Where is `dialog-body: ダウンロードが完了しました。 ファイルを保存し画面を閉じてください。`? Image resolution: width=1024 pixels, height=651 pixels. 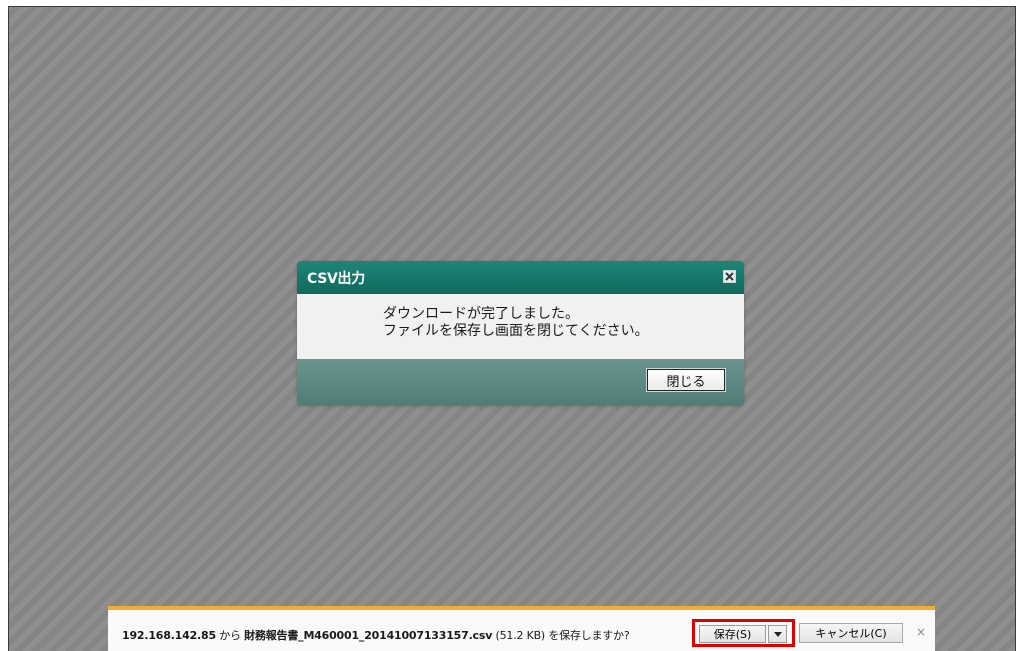
dialog-body: ダウンロードが完了しました。 ファイルを保存し画面を閉じてください。 is located at coordinates (520, 326).